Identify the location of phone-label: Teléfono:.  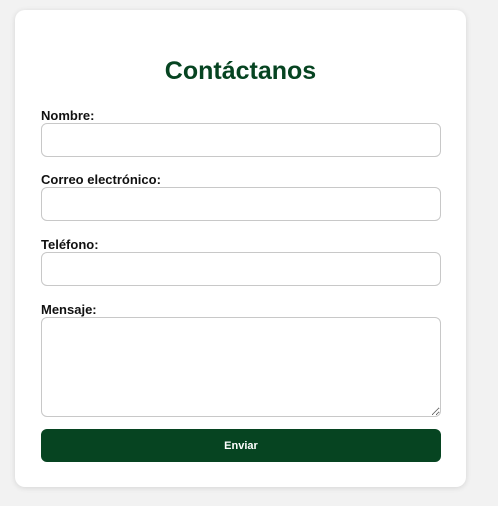
(70, 244).